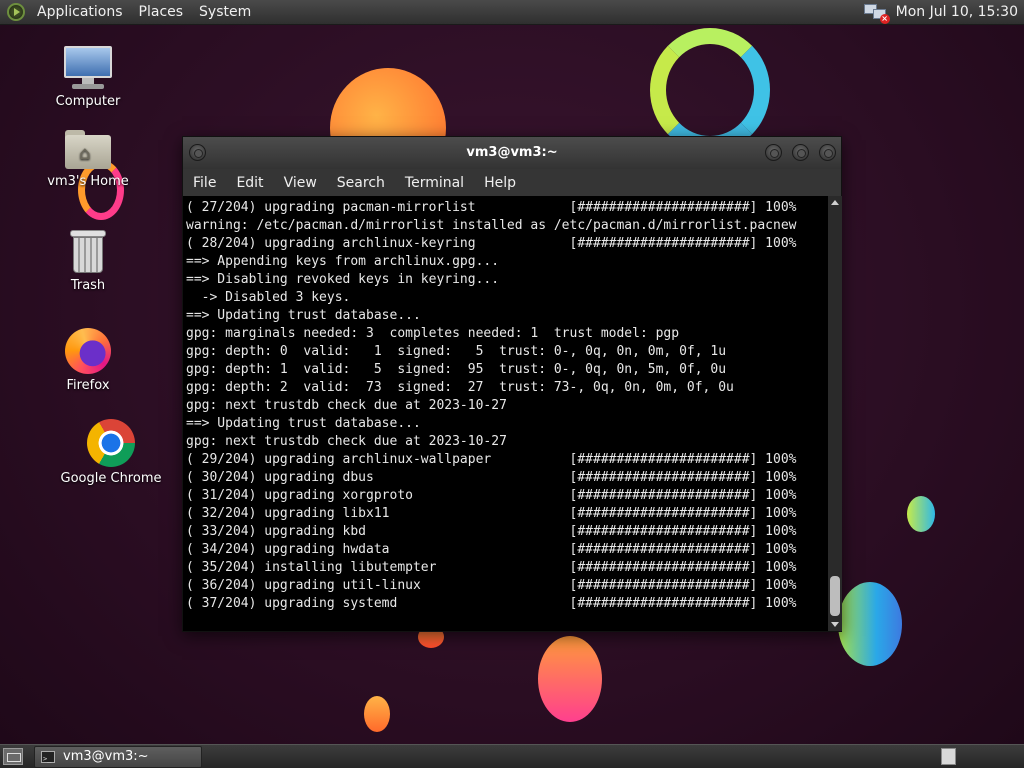 This screenshot has height=768, width=1024. I want to click on desktop-icon-label: Computer, so click(88, 101).